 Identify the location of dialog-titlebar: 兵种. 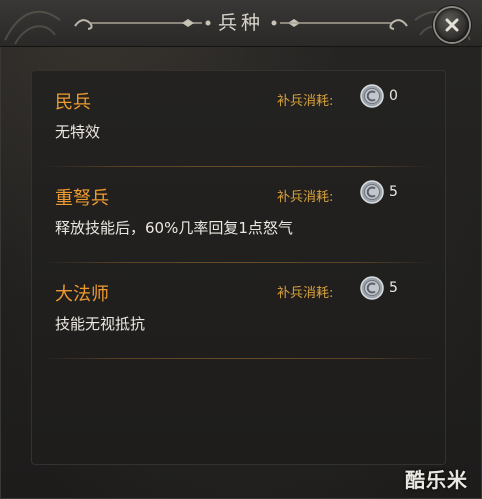
(241, 23).